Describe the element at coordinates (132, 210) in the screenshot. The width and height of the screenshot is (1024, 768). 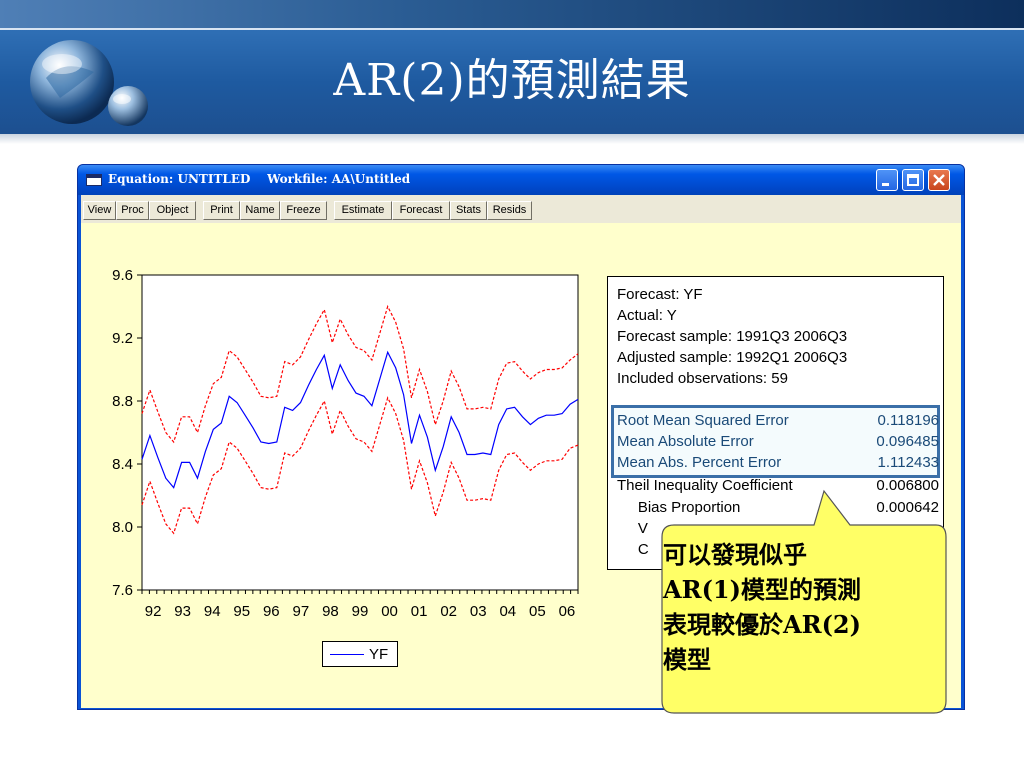
I see `proc-button: Proc` at that location.